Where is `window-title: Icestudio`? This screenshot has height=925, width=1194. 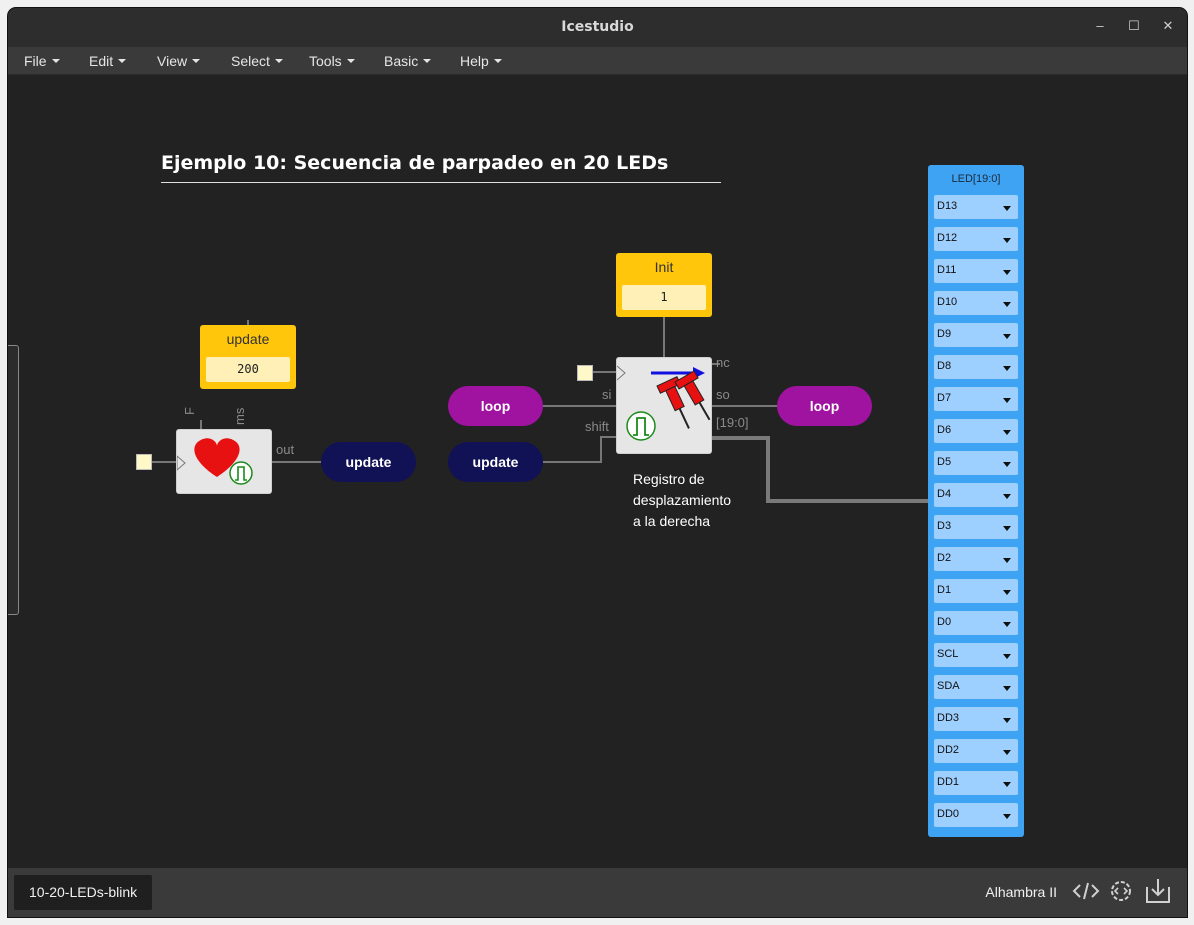
window-title: Icestudio is located at coordinates (597, 27).